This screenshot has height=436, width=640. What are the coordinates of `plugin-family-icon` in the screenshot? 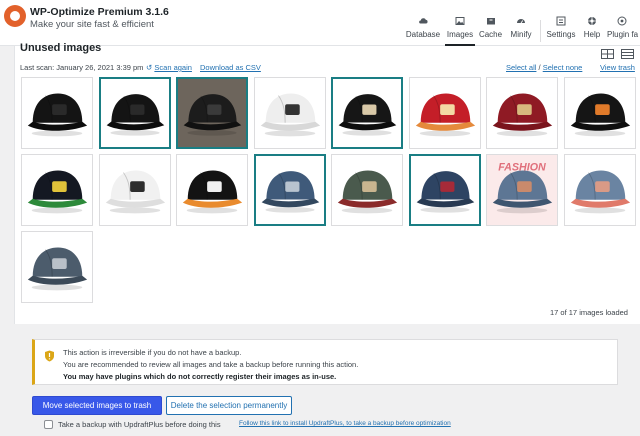 It's located at (622, 21).